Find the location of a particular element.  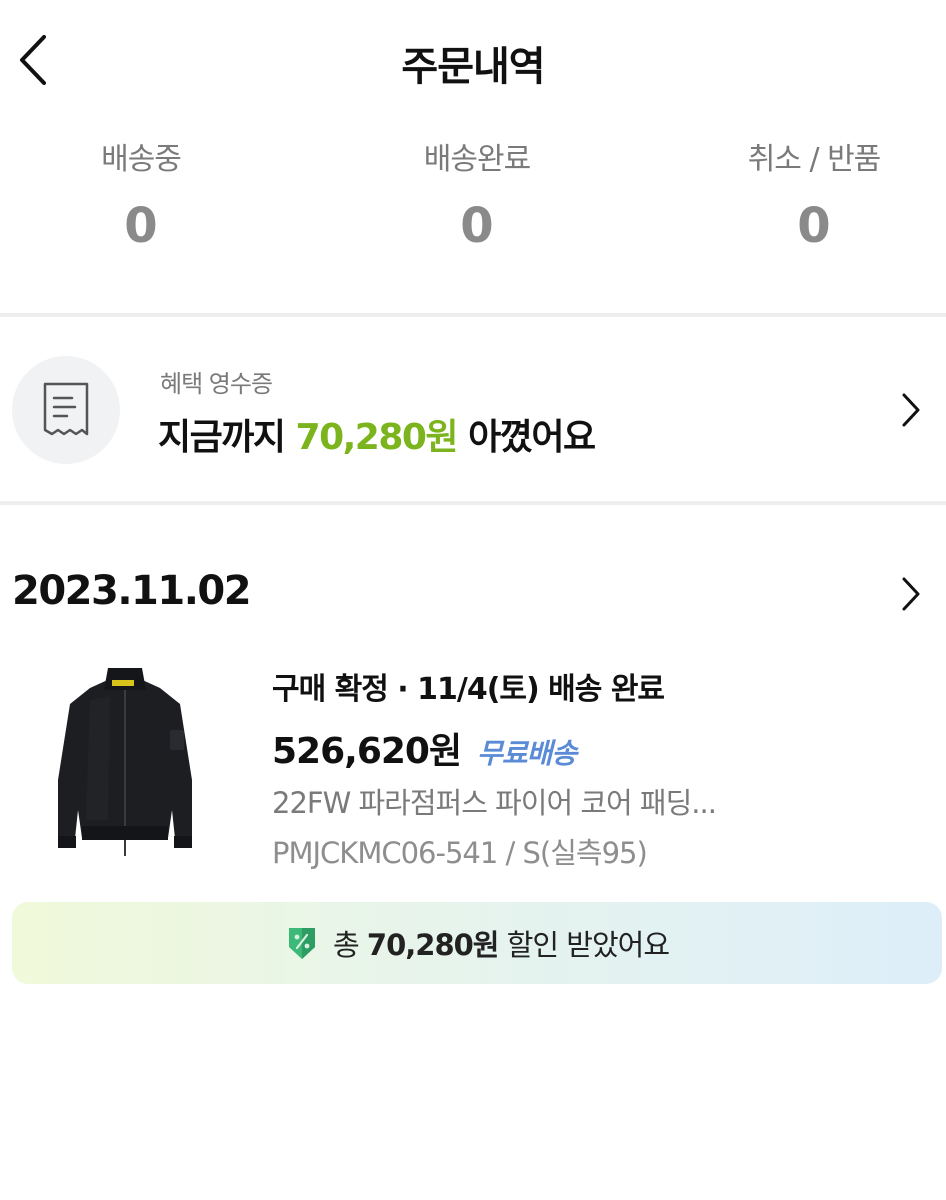

free-shipping-label: 무료배송 is located at coordinates (527, 753).